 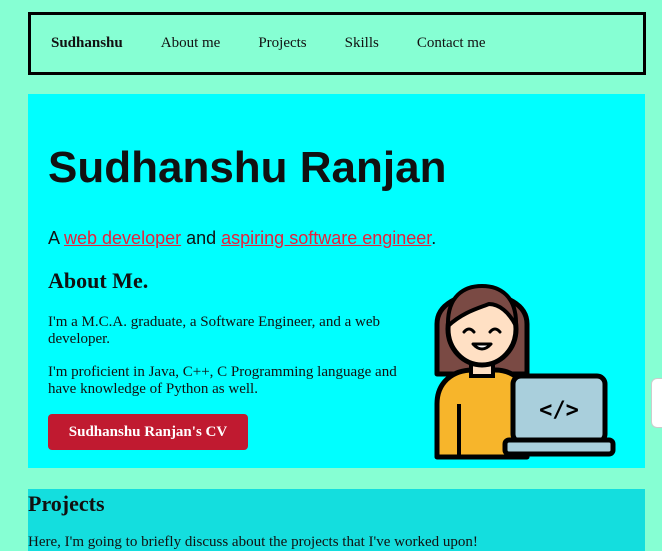 What do you see at coordinates (148, 432) in the screenshot?
I see `cv-button: Sudhanshu Ranjan's CV` at bounding box center [148, 432].